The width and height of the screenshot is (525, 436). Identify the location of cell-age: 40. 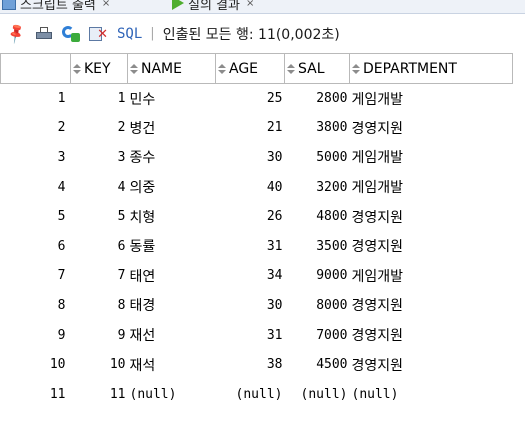
(250, 187).